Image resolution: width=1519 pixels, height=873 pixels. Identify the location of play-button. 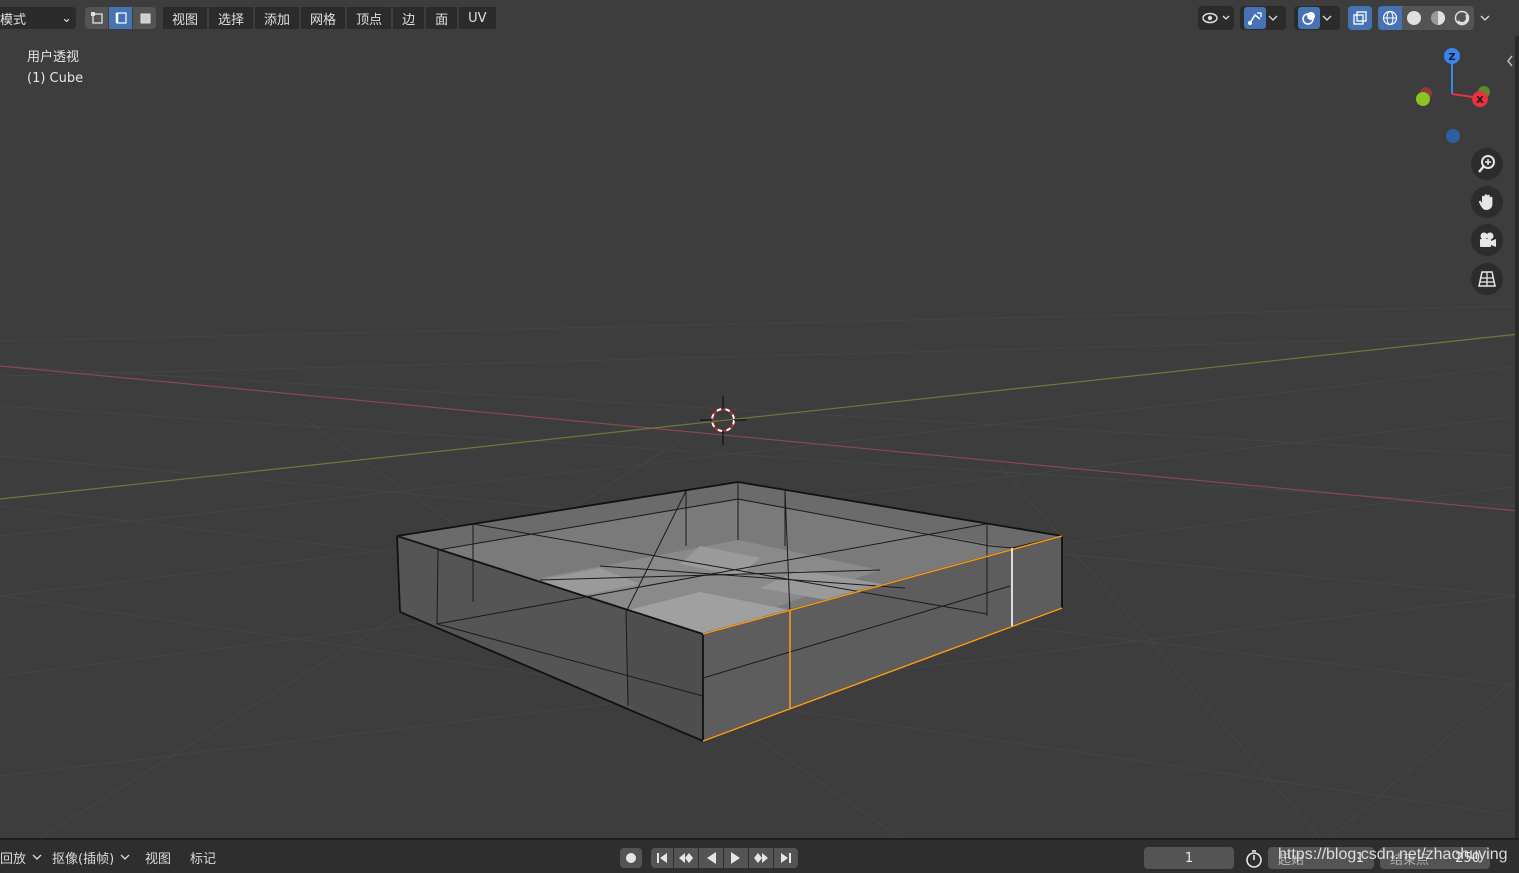
(736, 858).